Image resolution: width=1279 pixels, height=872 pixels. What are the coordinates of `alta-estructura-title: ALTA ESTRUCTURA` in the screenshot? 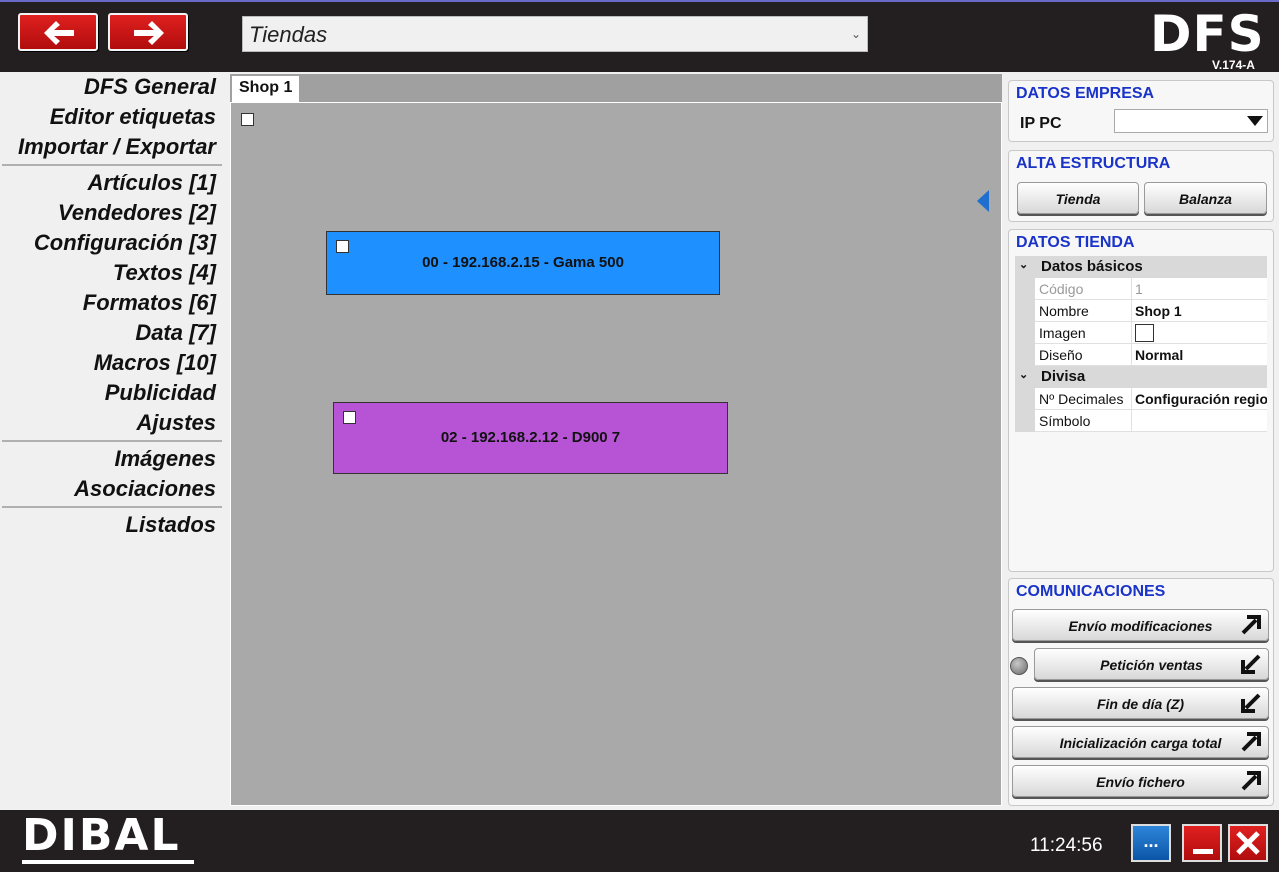 It's located at (1093, 163).